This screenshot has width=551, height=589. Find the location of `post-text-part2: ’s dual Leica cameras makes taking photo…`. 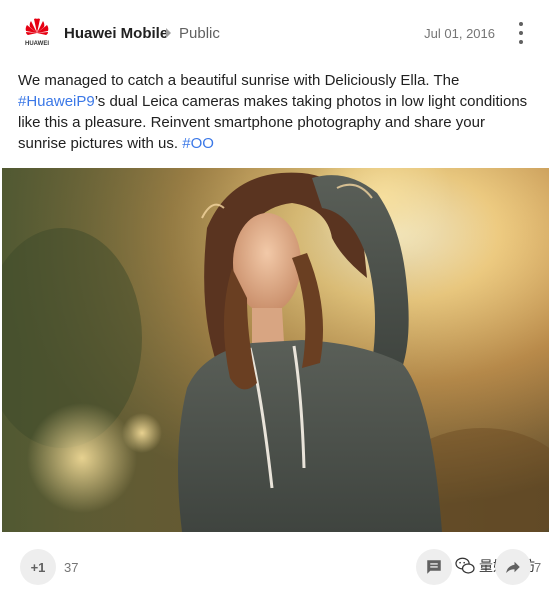

post-text-part2: ’s dual Leica cameras makes taking photo… is located at coordinates (273, 122).